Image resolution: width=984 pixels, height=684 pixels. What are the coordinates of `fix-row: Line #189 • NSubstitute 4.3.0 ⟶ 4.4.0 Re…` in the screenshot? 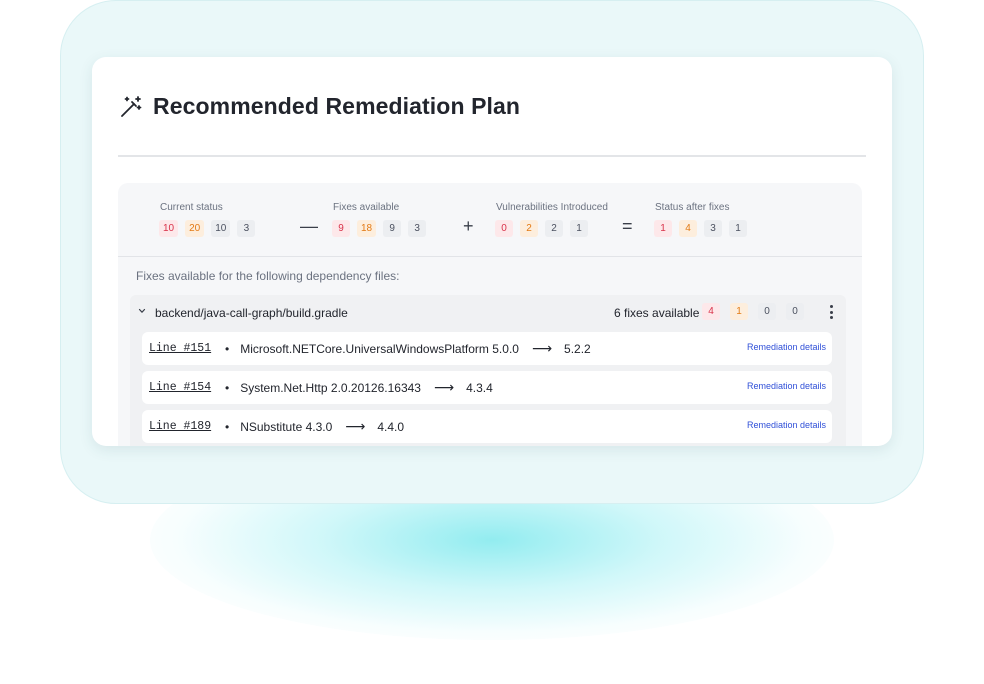 It's located at (487, 426).